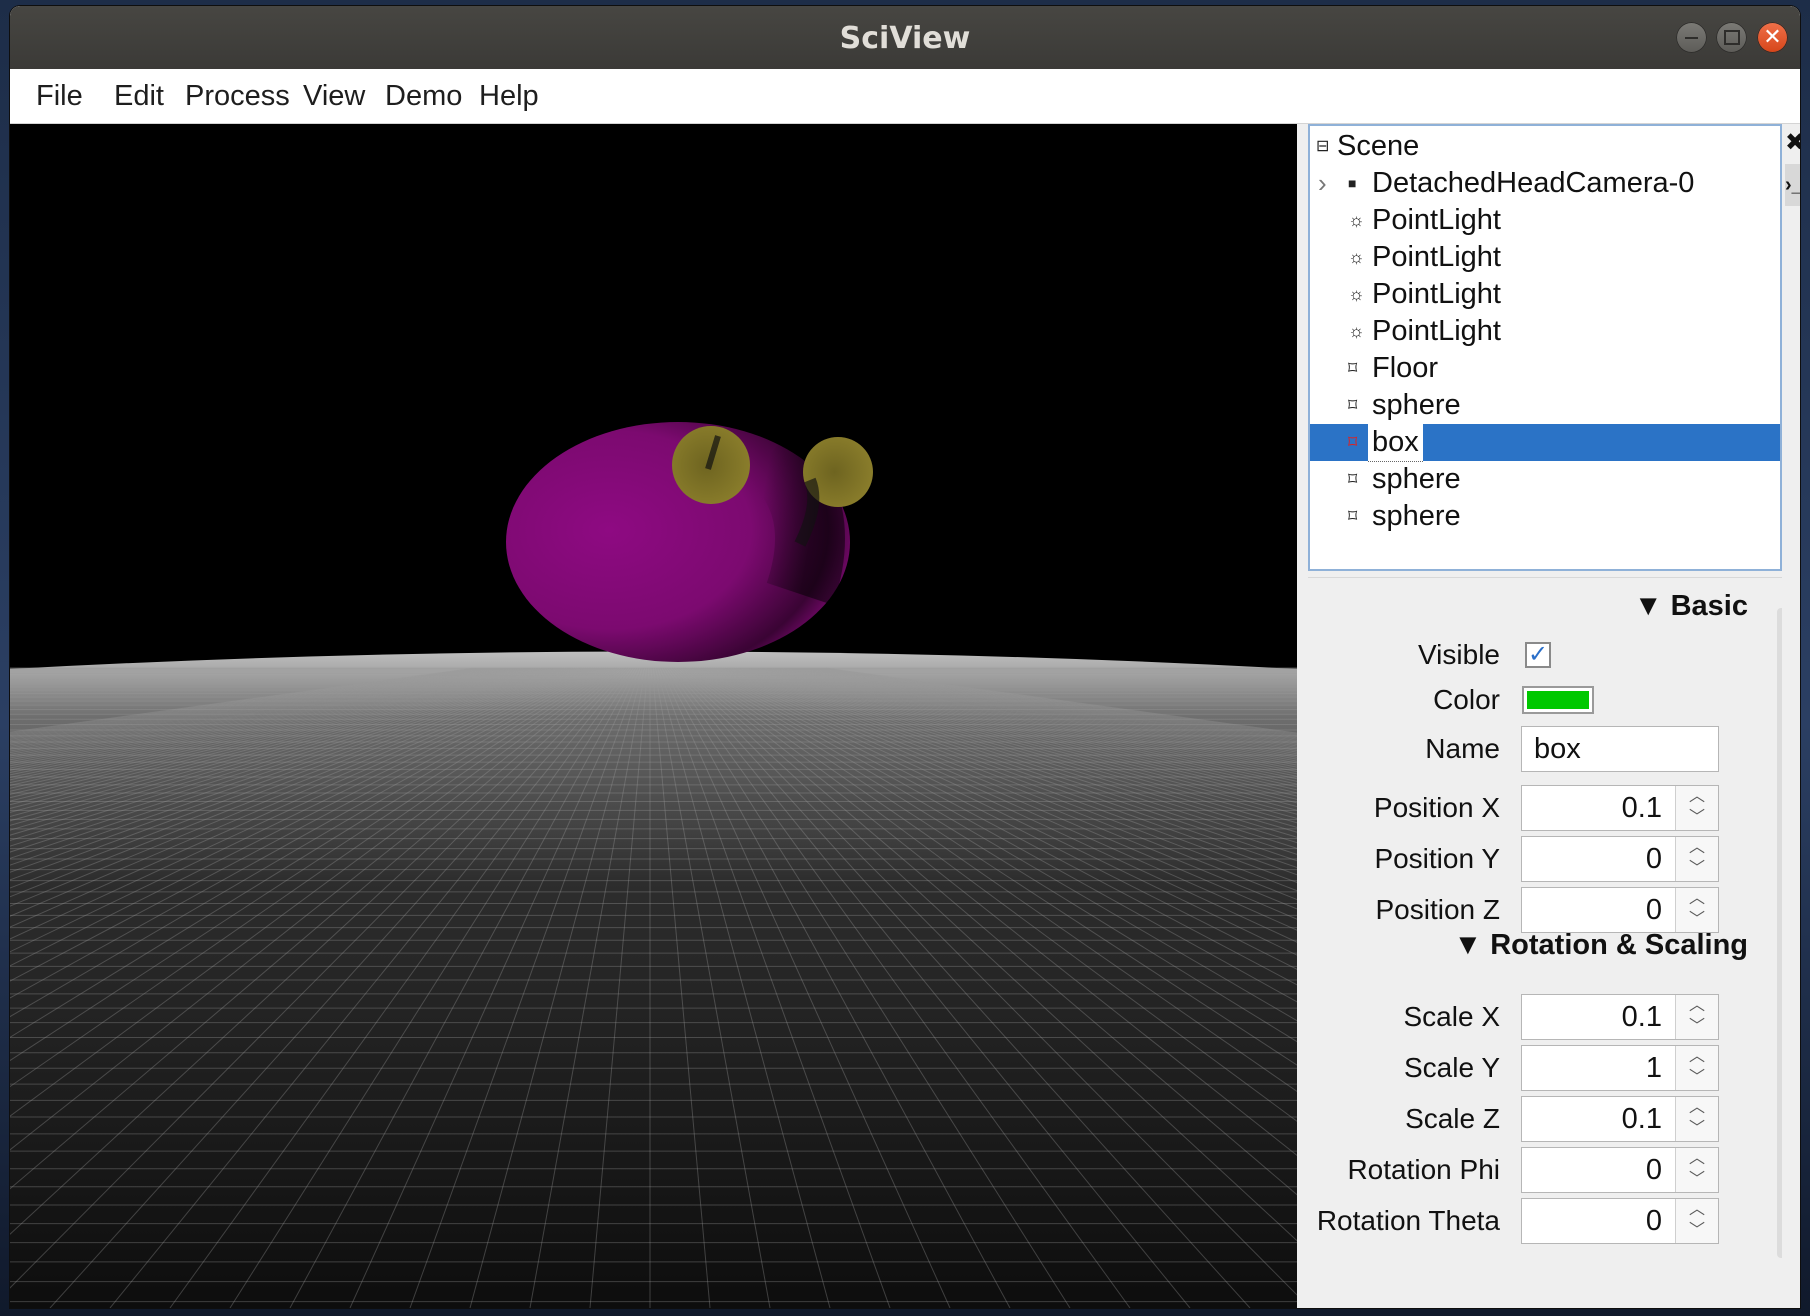 Image resolution: width=1810 pixels, height=1316 pixels. I want to click on check-icon: ✓, so click(1538, 654).